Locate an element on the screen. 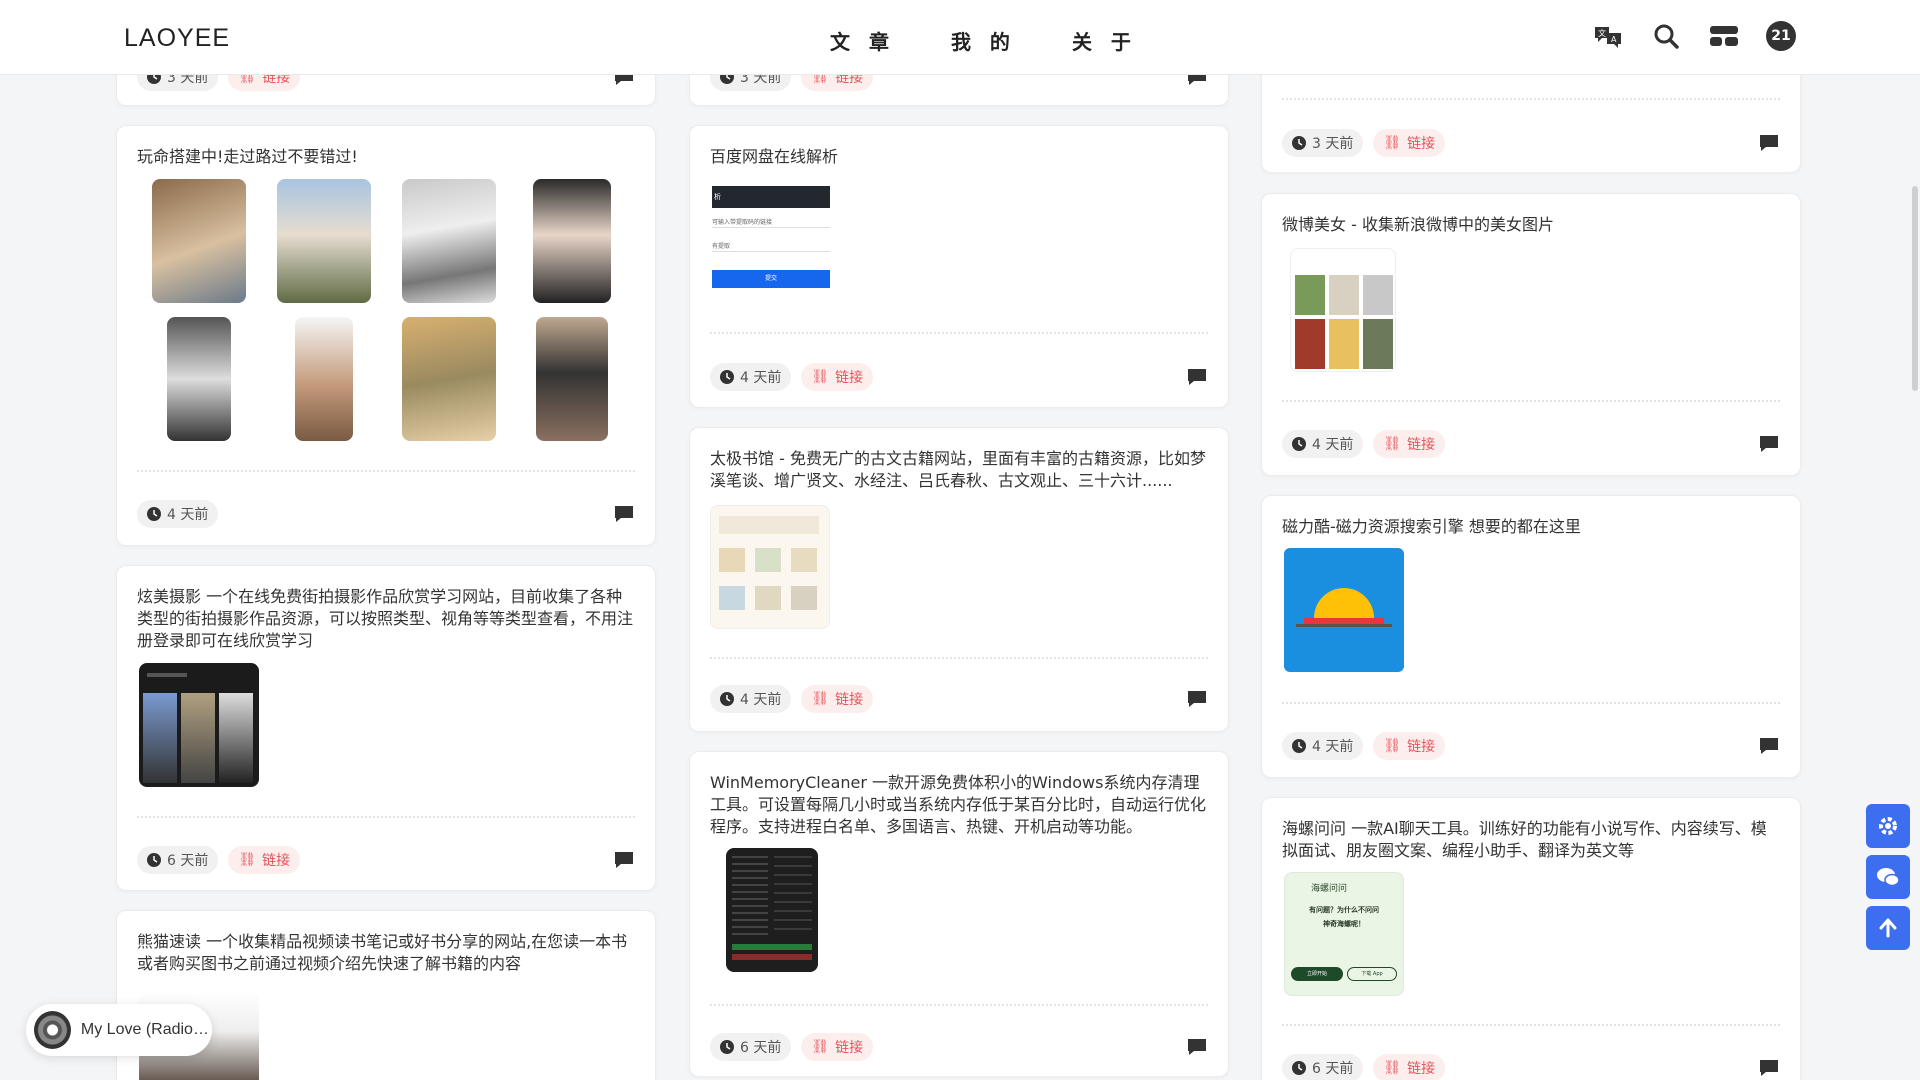 The width and height of the screenshot is (1920, 1080). time-pill: 4 天前 is located at coordinates (1323, 746).